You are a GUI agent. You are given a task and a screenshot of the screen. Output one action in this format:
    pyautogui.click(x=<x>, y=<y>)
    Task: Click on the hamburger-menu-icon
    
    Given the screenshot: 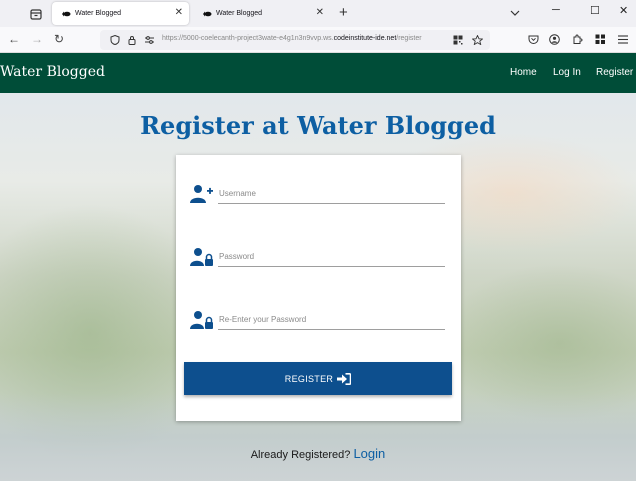 What is the action you would take?
    pyautogui.click(x=623, y=39)
    